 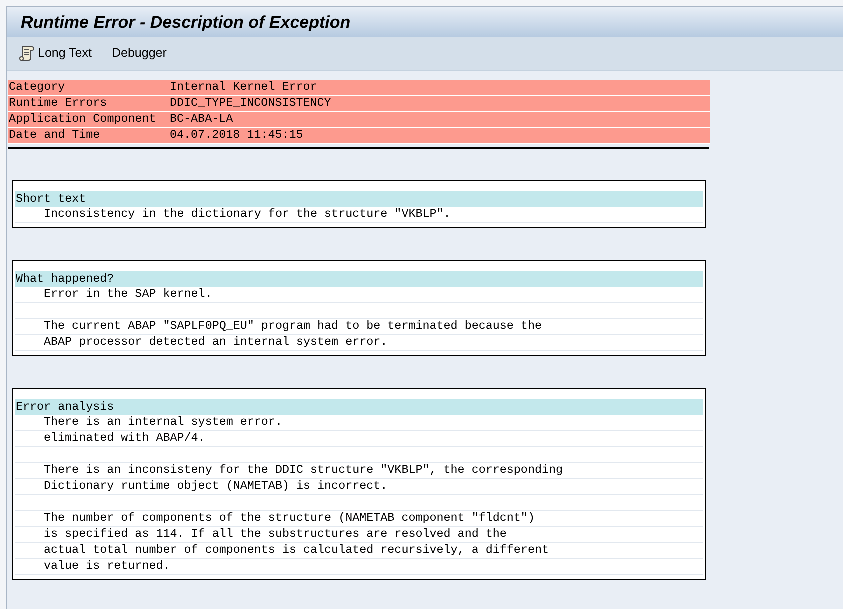 I want to click on field-label: Application Component, so click(x=83, y=119).